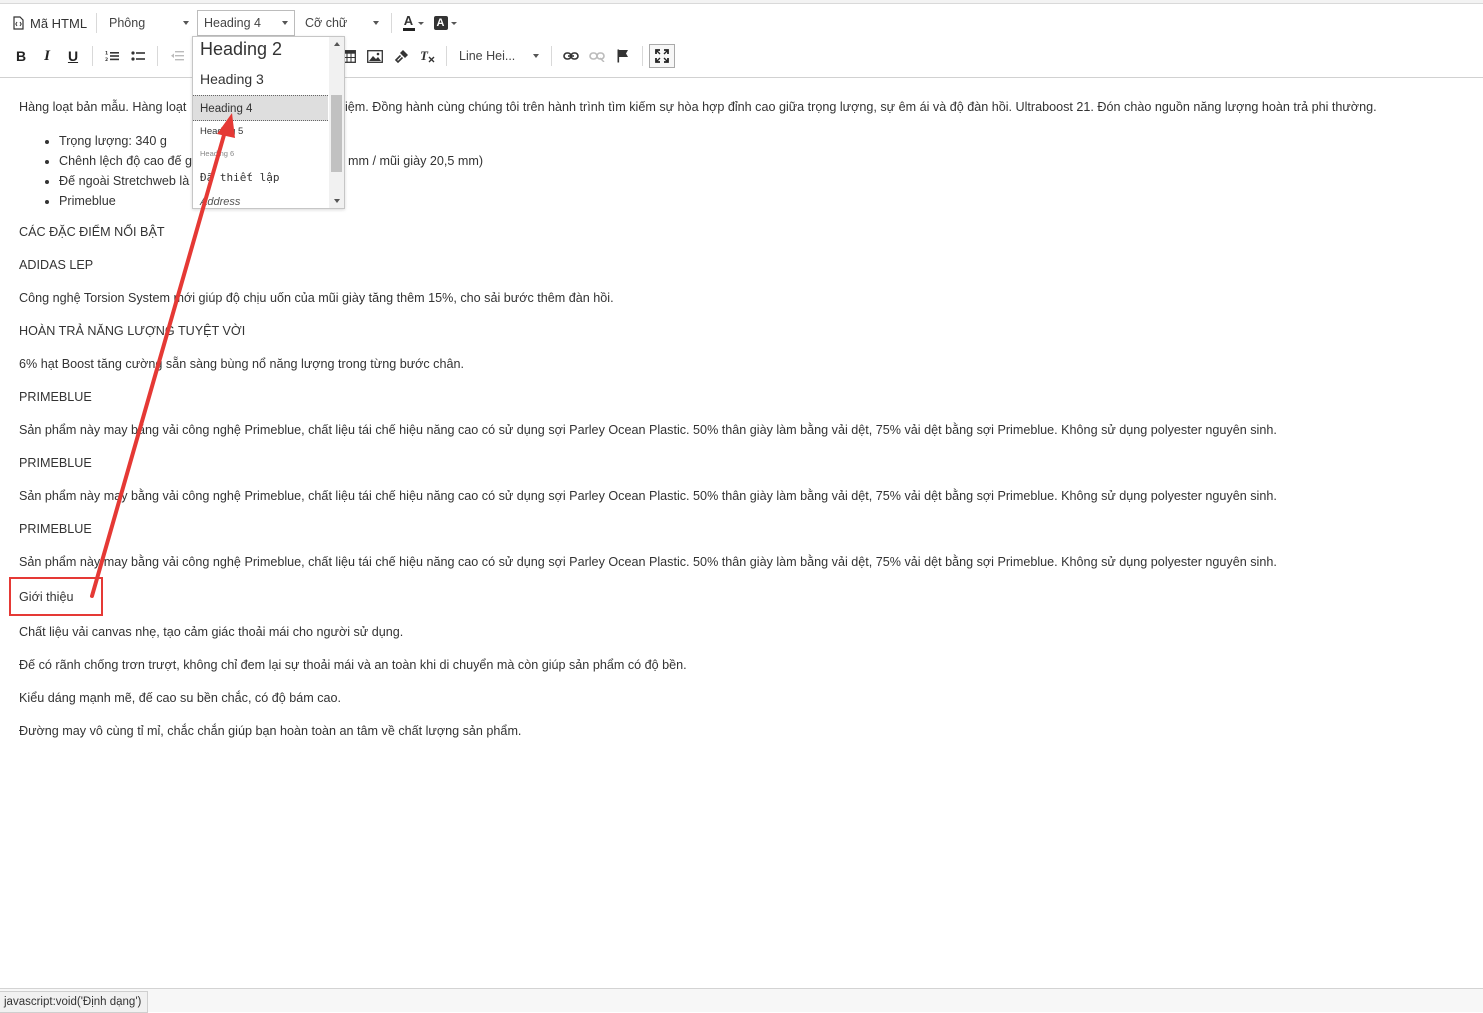 The image size is (1483, 1013). I want to click on unlink-button, so click(597, 56).